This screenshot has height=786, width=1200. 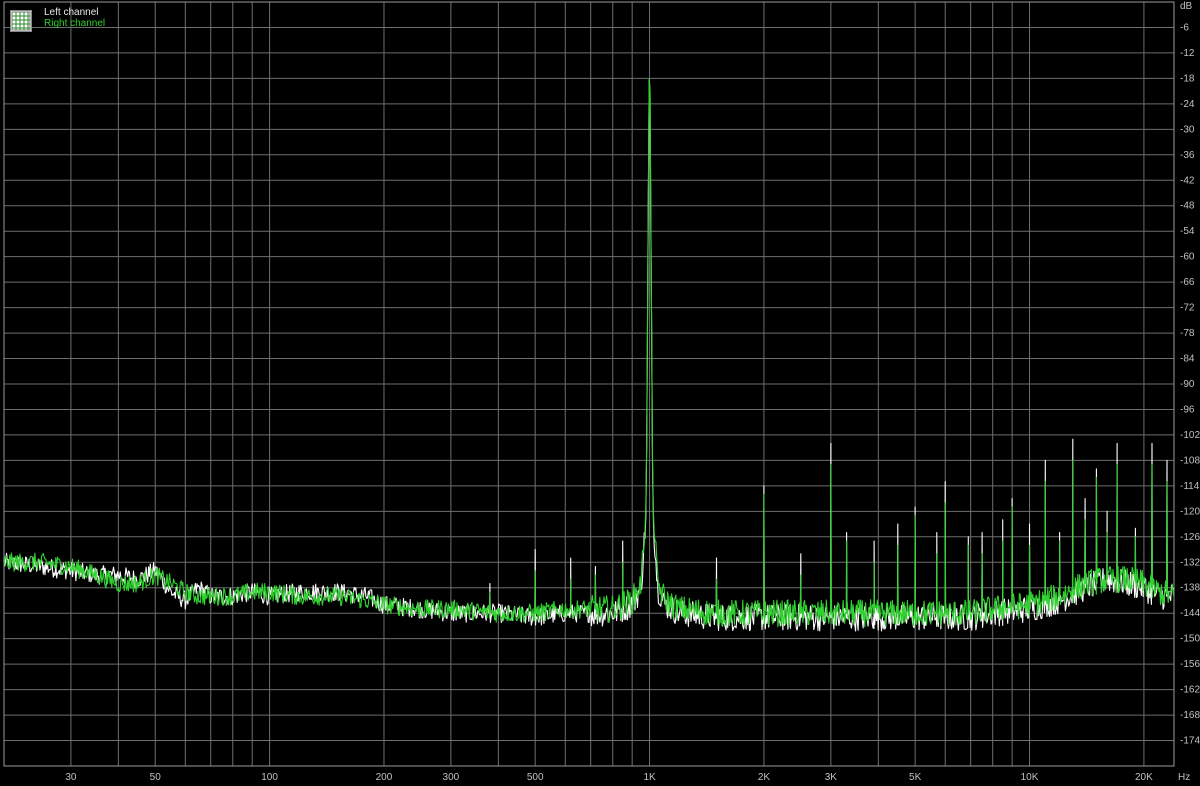 What do you see at coordinates (1187, 333) in the screenshot?
I see `y-tick-label: -78` at bounding box center [1187, 333].